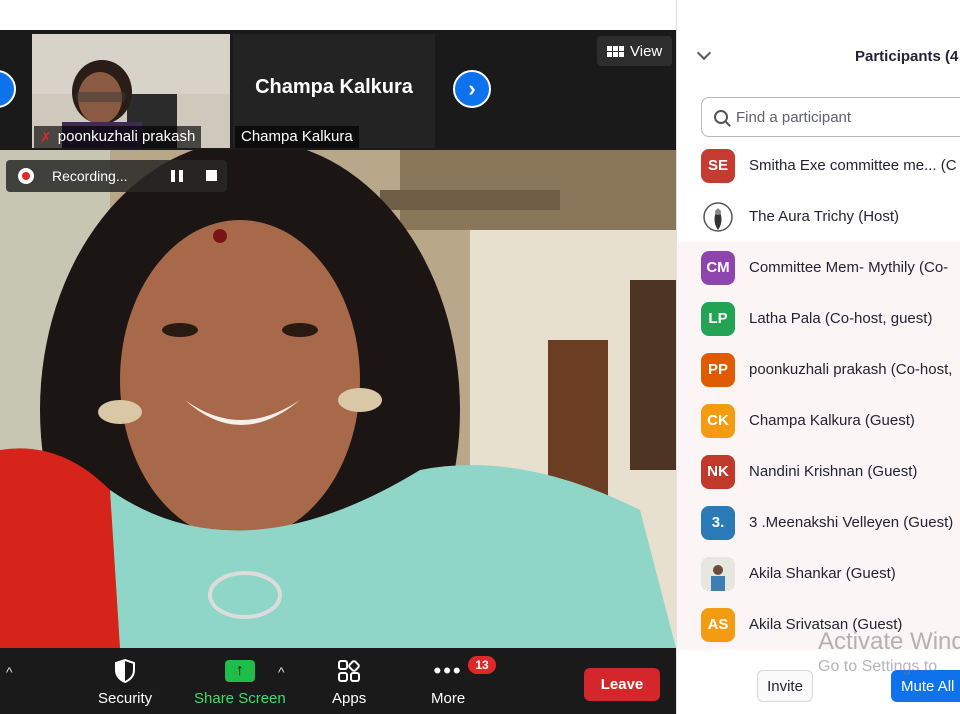 The image size is (960, 714). What do you see at coordinates (907, 56) in the screenshot?
I see `panel-title: Participants (4` at bounding box center [907, 56].